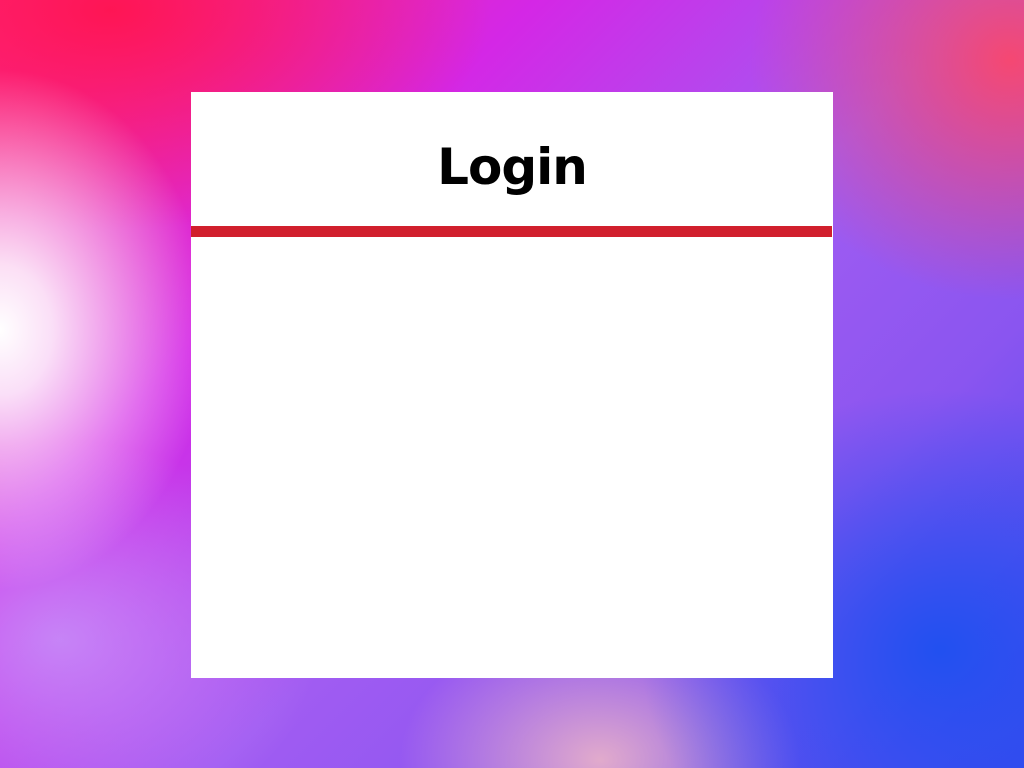  I want to click on header-divider, so click(511, 231).